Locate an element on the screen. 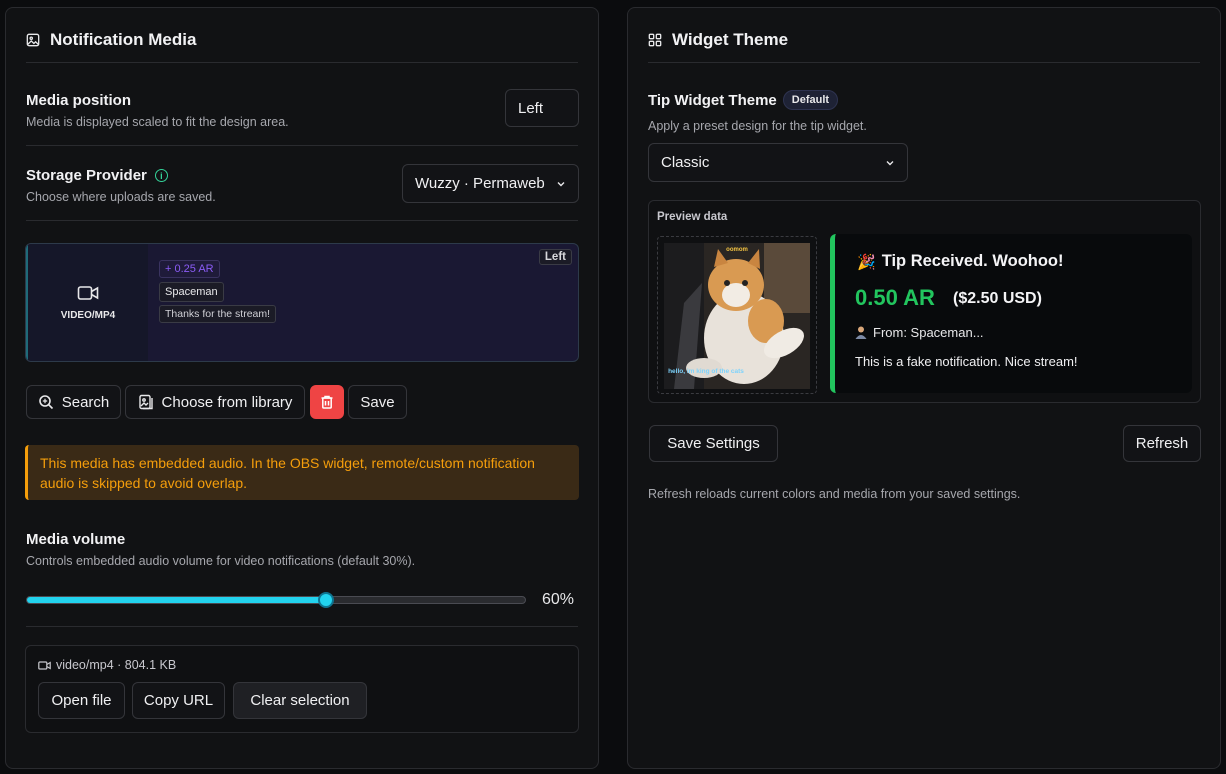 The image size is (1226, 774). preview-message: Thanks for the stream! is located at coordinates (218, 314).